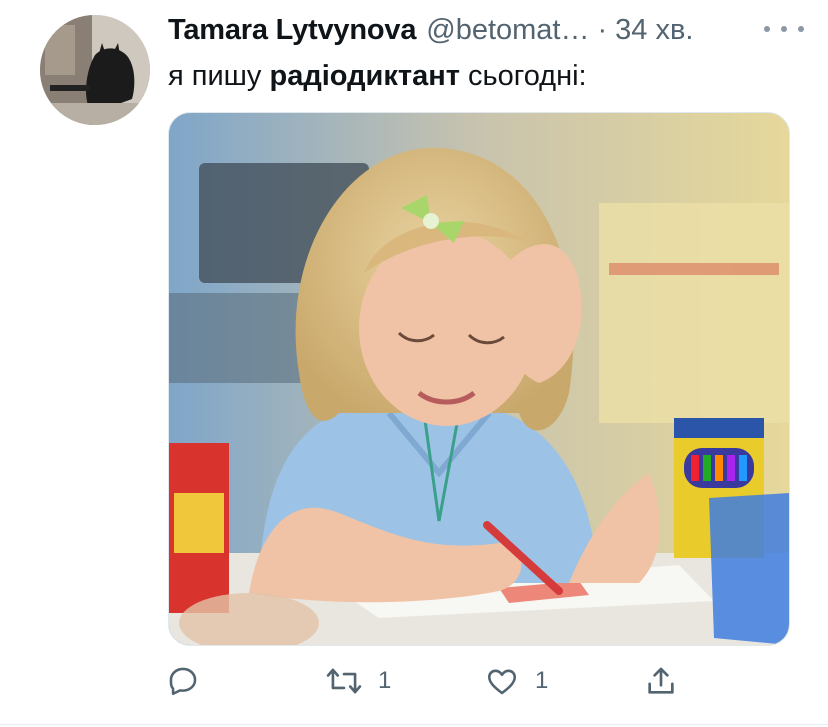  What do you see at coordinates (385, 680) in the screenshot?
I see `retweet-count: 1` at bounding box center [385, 680].